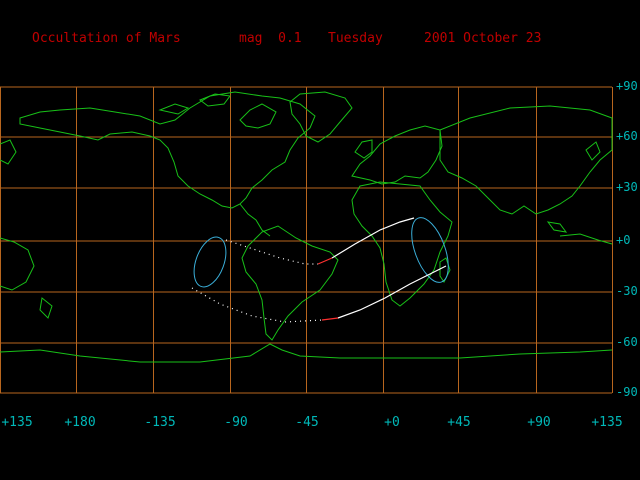 The height and width of the screenshot is (480, 640). Describe the element at coordinates (325, 261) in the screenshot. I see `north-limit-start` at that location.